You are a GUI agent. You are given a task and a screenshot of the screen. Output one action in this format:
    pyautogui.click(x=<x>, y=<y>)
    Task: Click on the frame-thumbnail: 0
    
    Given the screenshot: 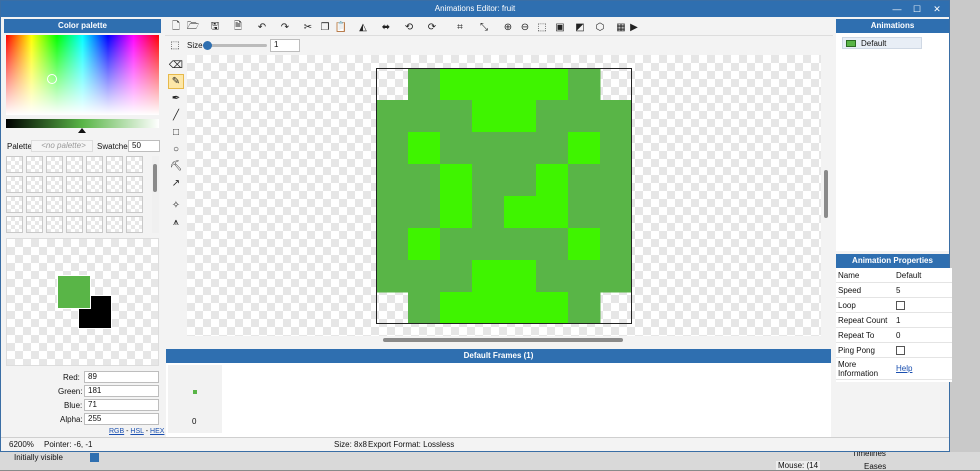 What is the action you would take?
    pyautogui.click(x=195, y=399)
    